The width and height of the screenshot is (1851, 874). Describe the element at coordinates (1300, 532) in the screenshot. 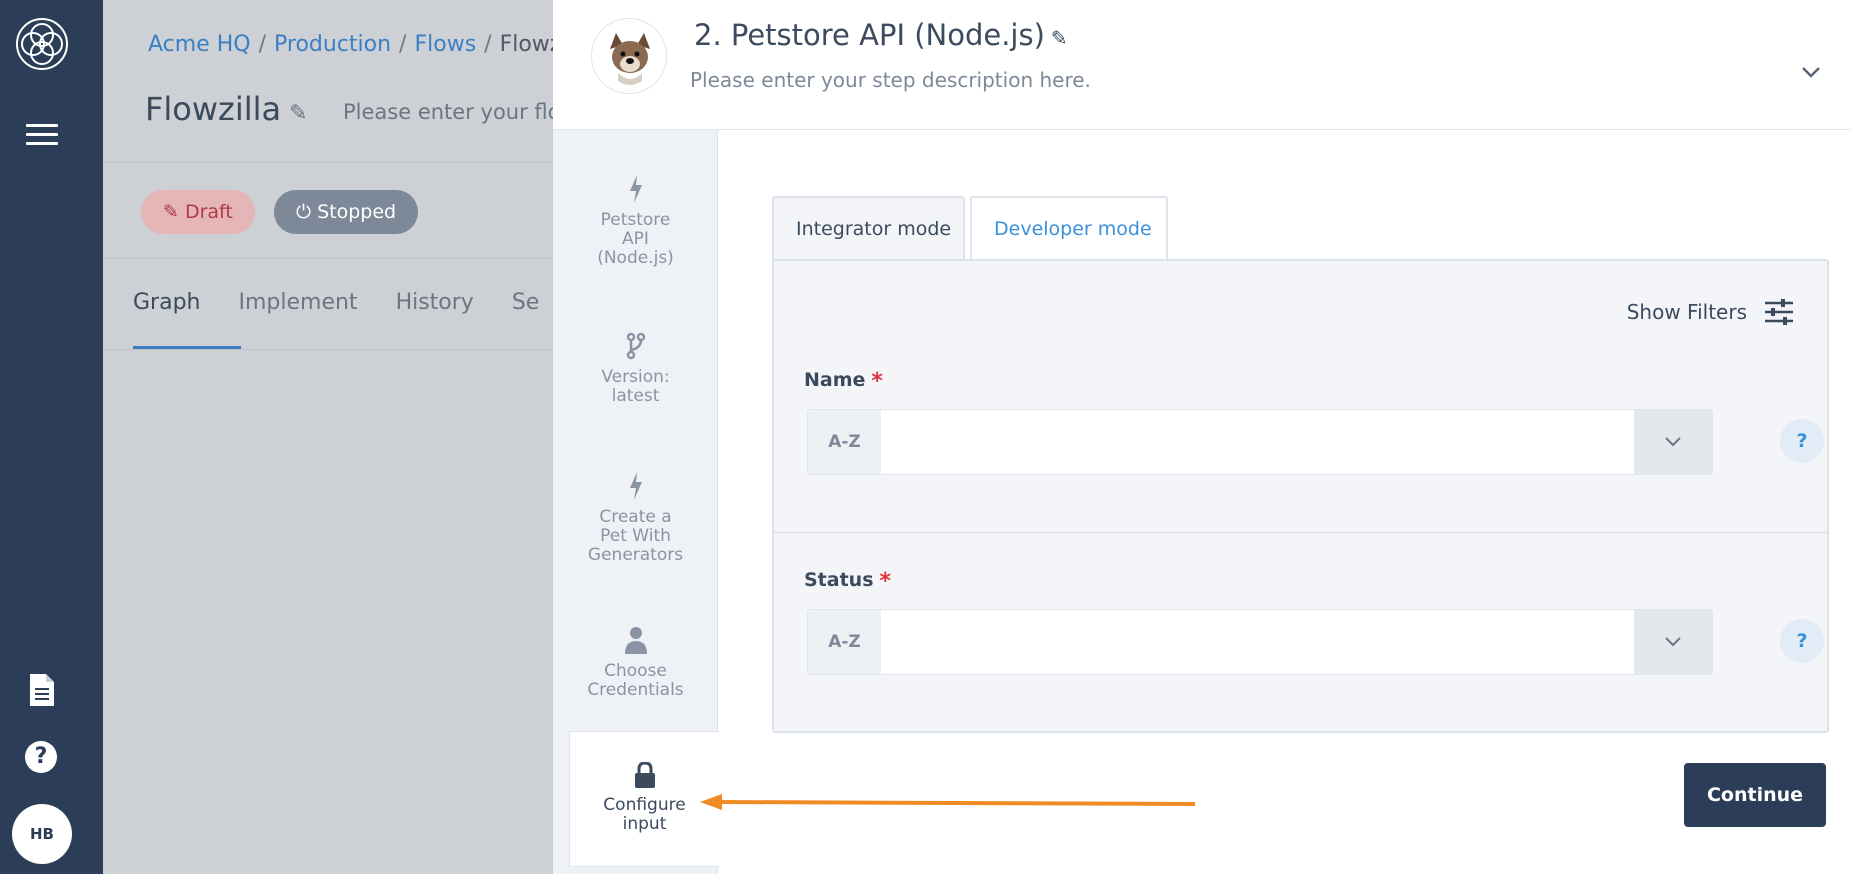

I see `field-divider` at that location.